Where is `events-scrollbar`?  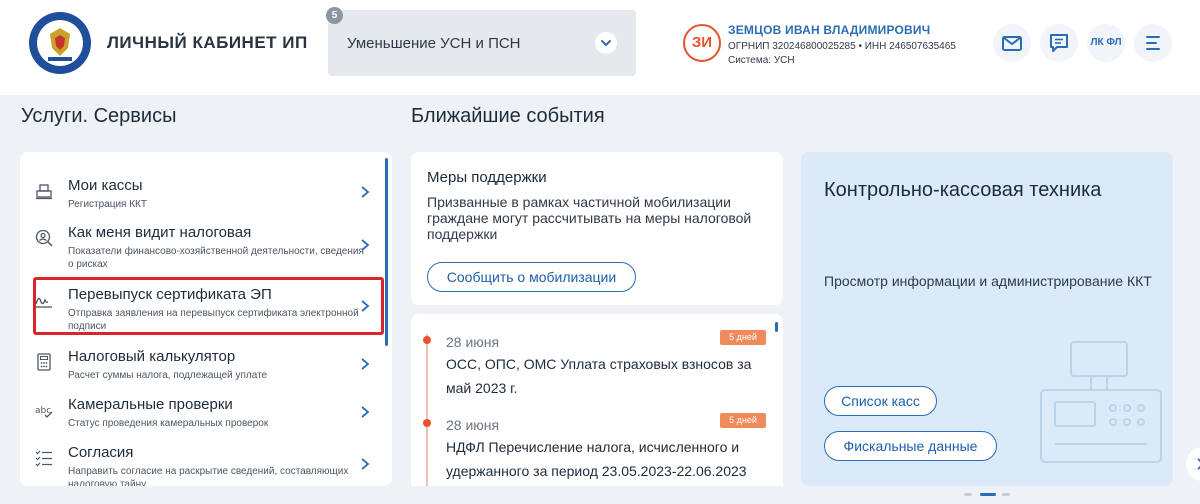 events-scrollbar is located at coordinates (776, 327).